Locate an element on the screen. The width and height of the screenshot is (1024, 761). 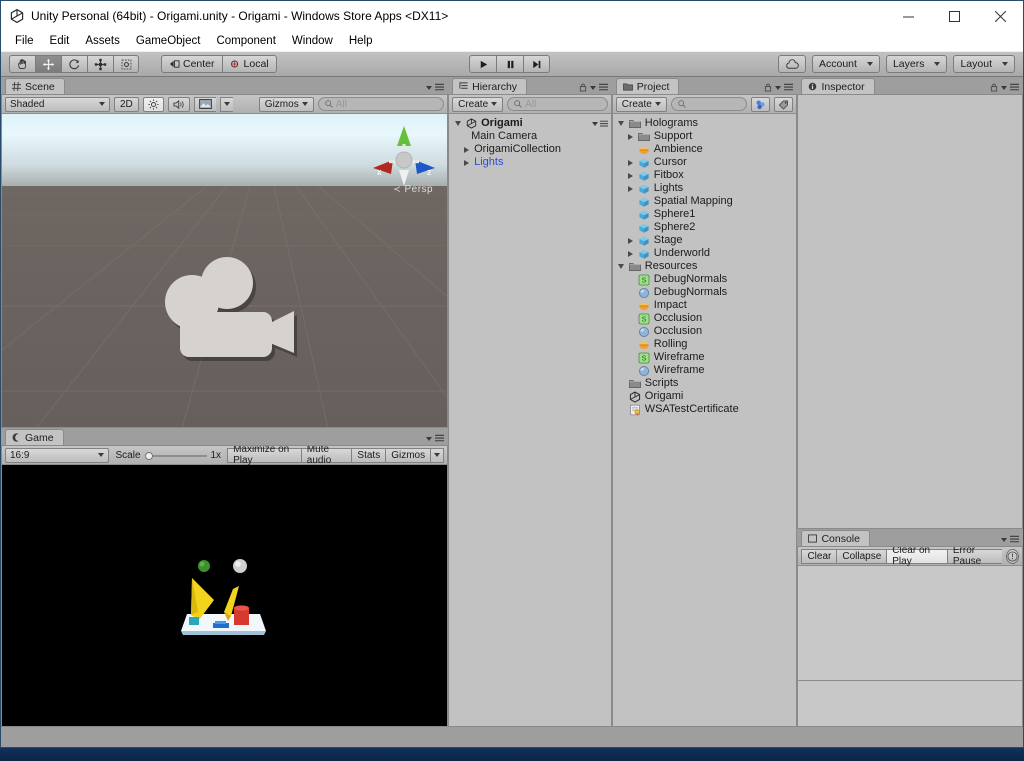
project-filter-label-button is located at coordinates (784, 104).